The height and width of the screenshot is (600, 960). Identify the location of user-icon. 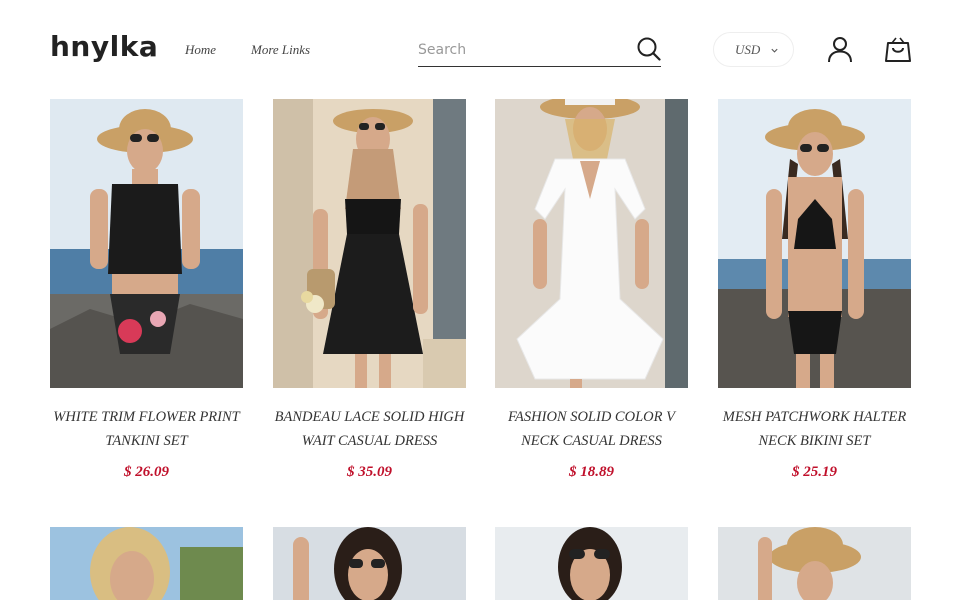
(840, 49).